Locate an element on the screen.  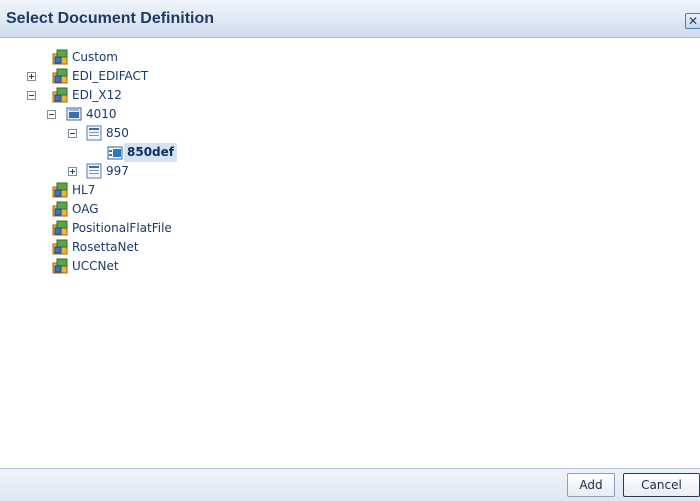
dialog-titlebar: Select Document Definition ✕ is located at coordinates (350, 19).